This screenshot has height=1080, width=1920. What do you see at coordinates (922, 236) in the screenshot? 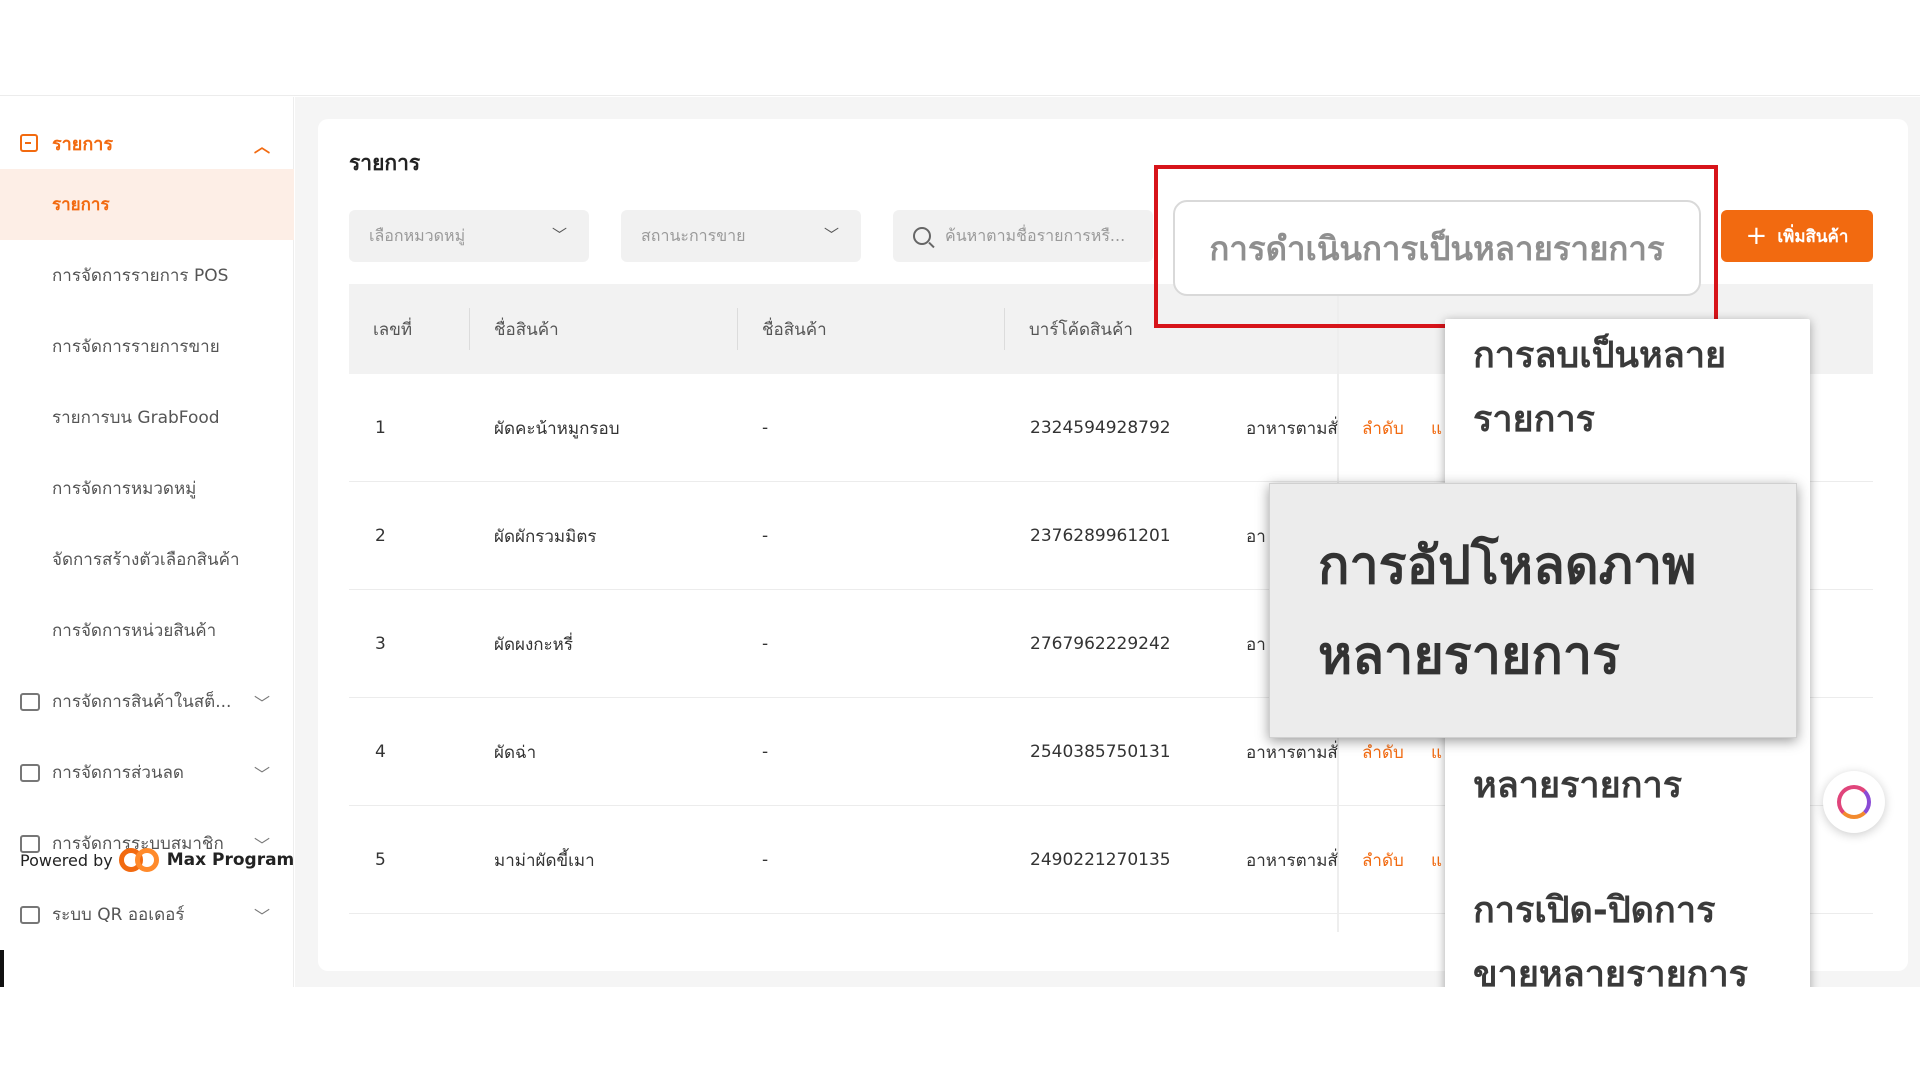
I see `search-icon` at bounding box center [922, 236].